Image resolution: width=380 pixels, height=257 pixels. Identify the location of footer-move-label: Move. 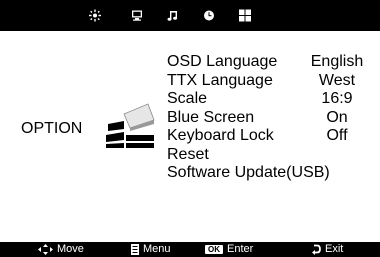
(70, 249).